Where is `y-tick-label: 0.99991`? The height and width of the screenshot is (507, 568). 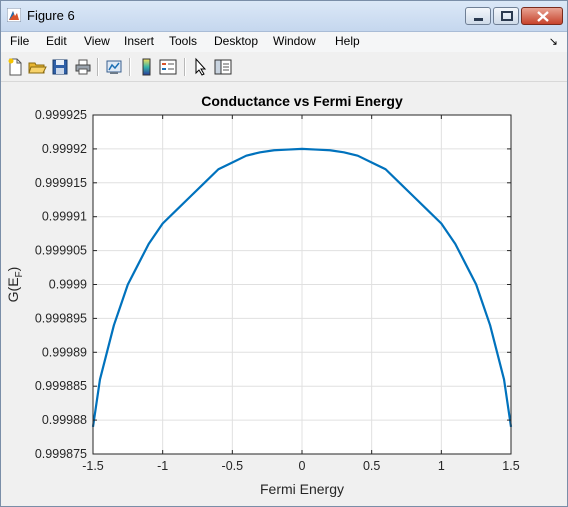 y-tick-label: 0.99991 is located at coordinates (64, 217).